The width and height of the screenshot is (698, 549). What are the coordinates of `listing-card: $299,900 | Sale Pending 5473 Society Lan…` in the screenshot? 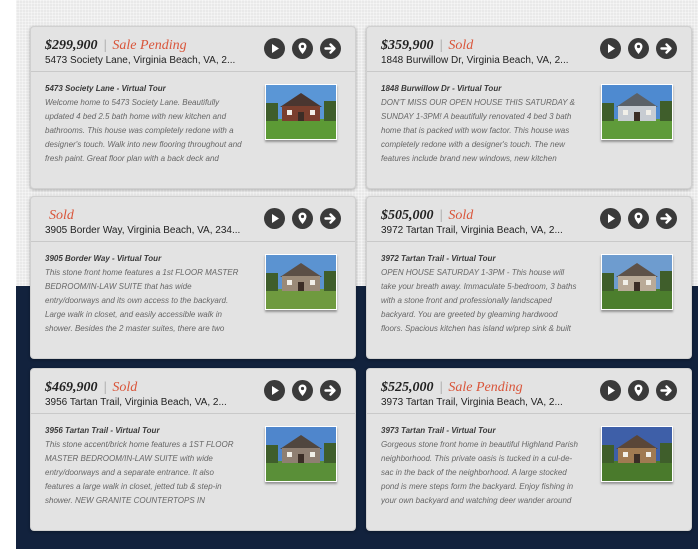 It's located at (193, 107).